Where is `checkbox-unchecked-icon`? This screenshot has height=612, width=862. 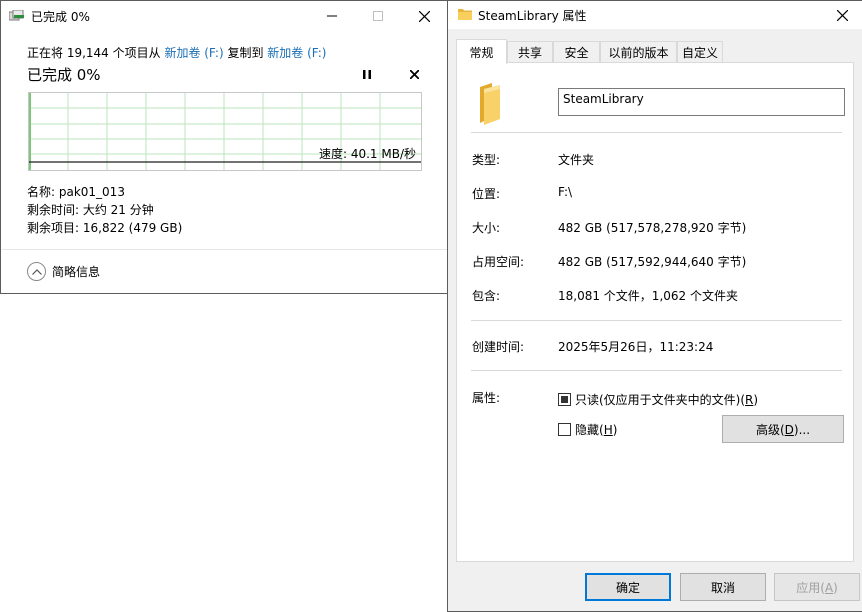
checkbox-unchecked-icon is located at coordinates (564, 429).